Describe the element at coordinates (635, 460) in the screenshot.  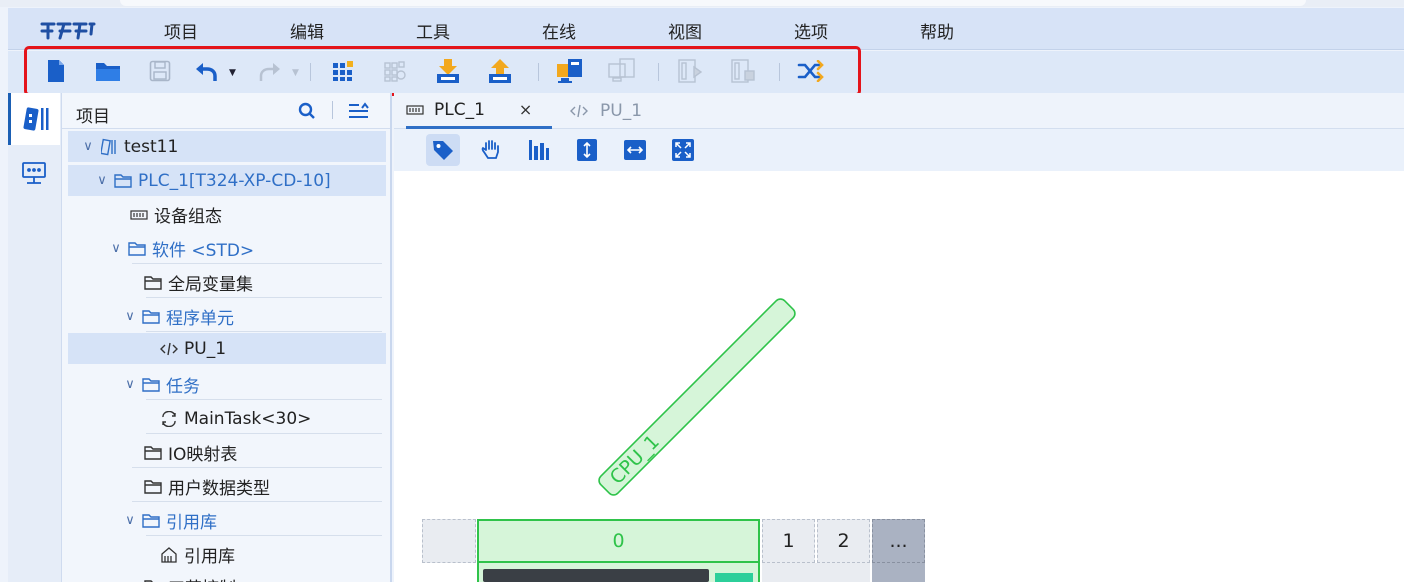
I see `cpu-label-text: CPU_1` at that location.